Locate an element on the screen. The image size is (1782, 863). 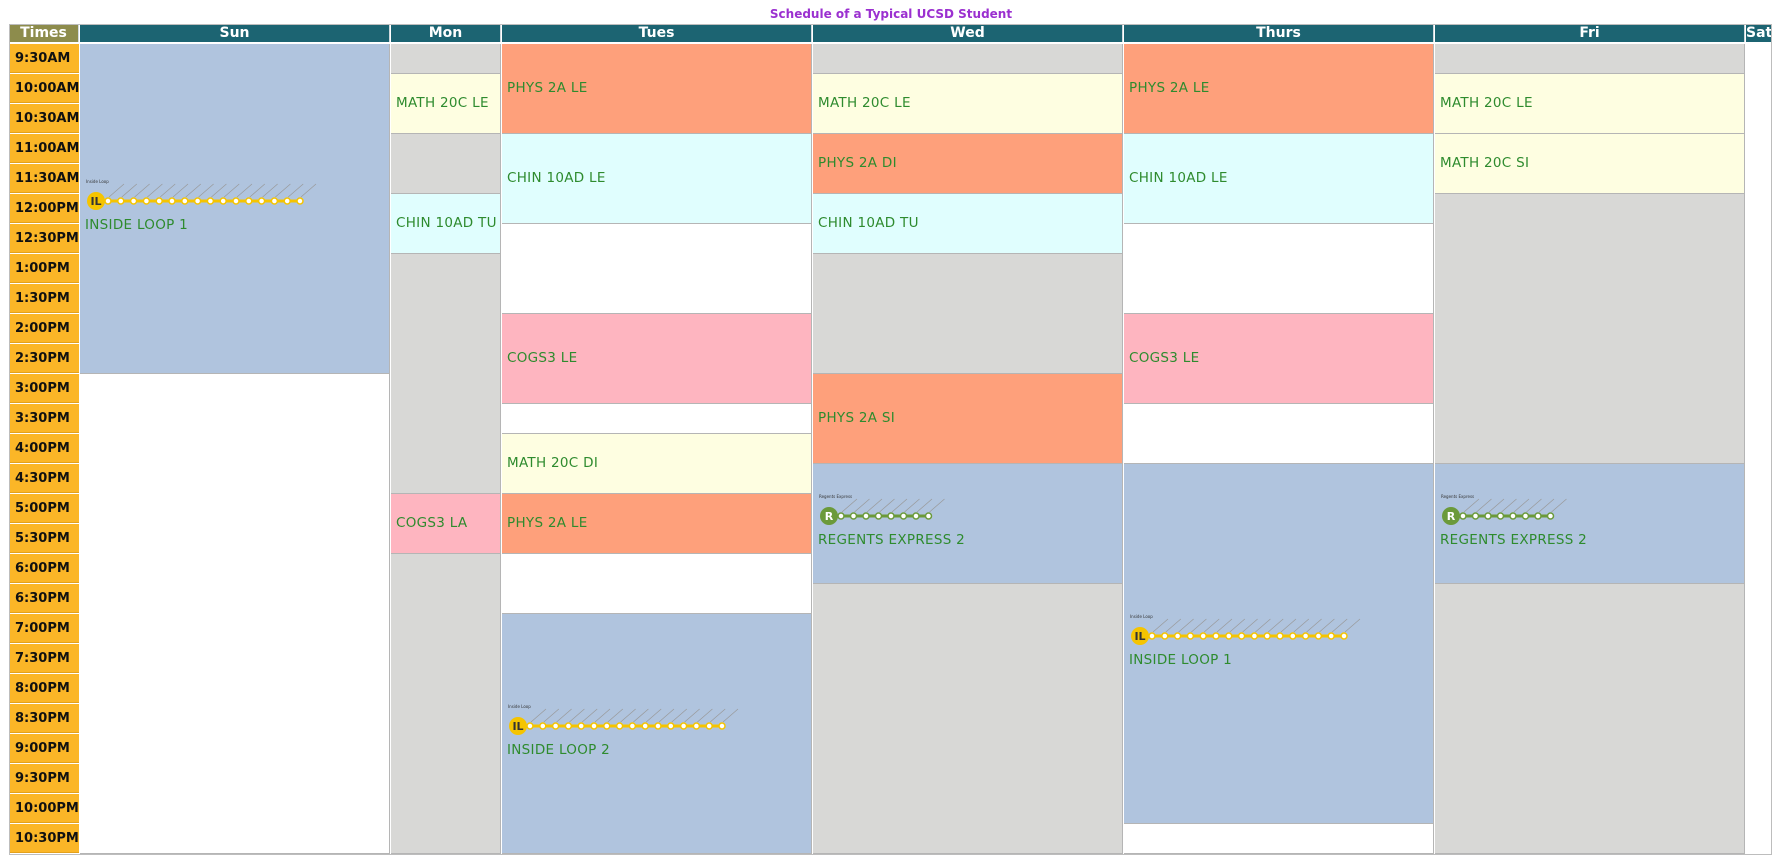
class-label: MATH 20C LE is located at coordinates (1486, 103).